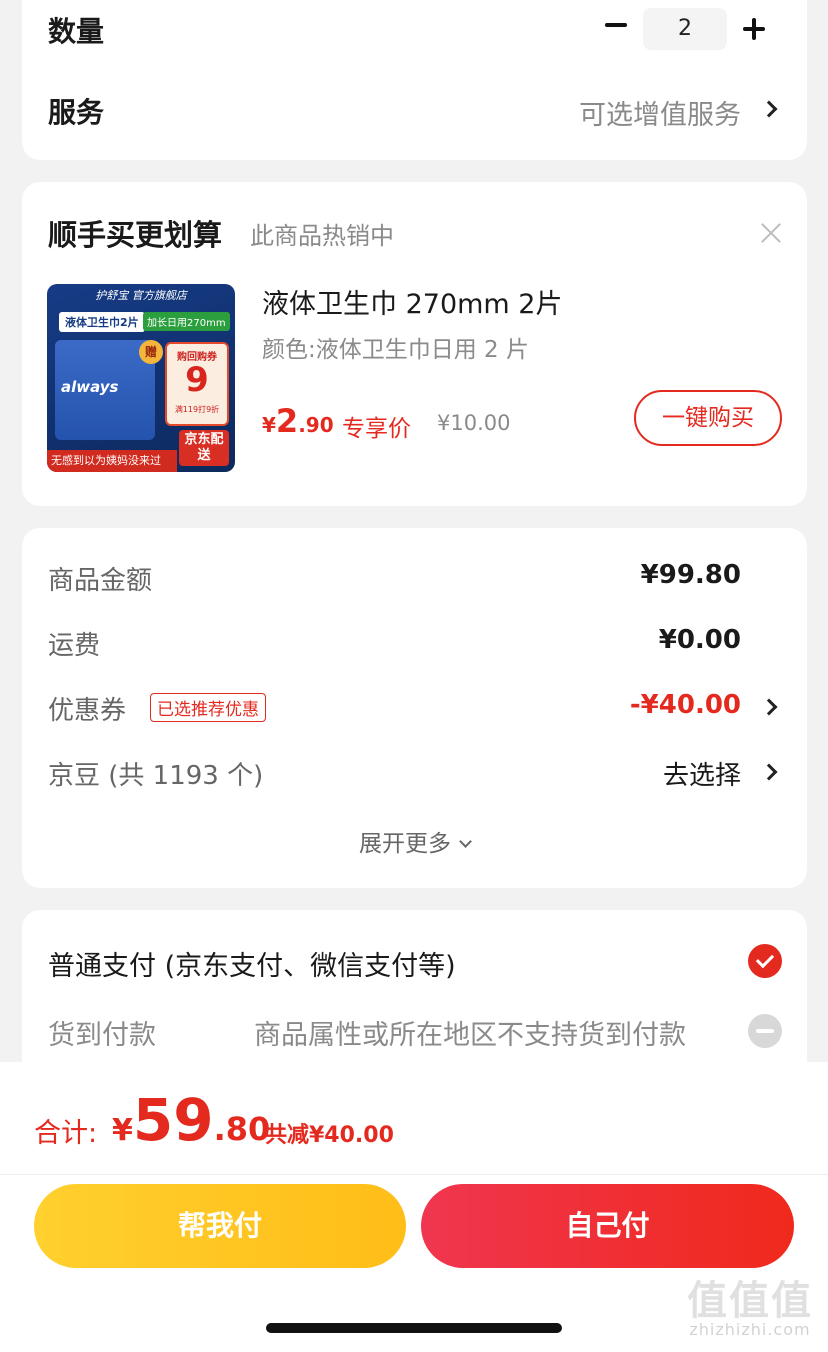  What do you see at coordinates (74, 646) in the screenshot?
I see `shipping-label: 运费` at bounding box center [74, 646].